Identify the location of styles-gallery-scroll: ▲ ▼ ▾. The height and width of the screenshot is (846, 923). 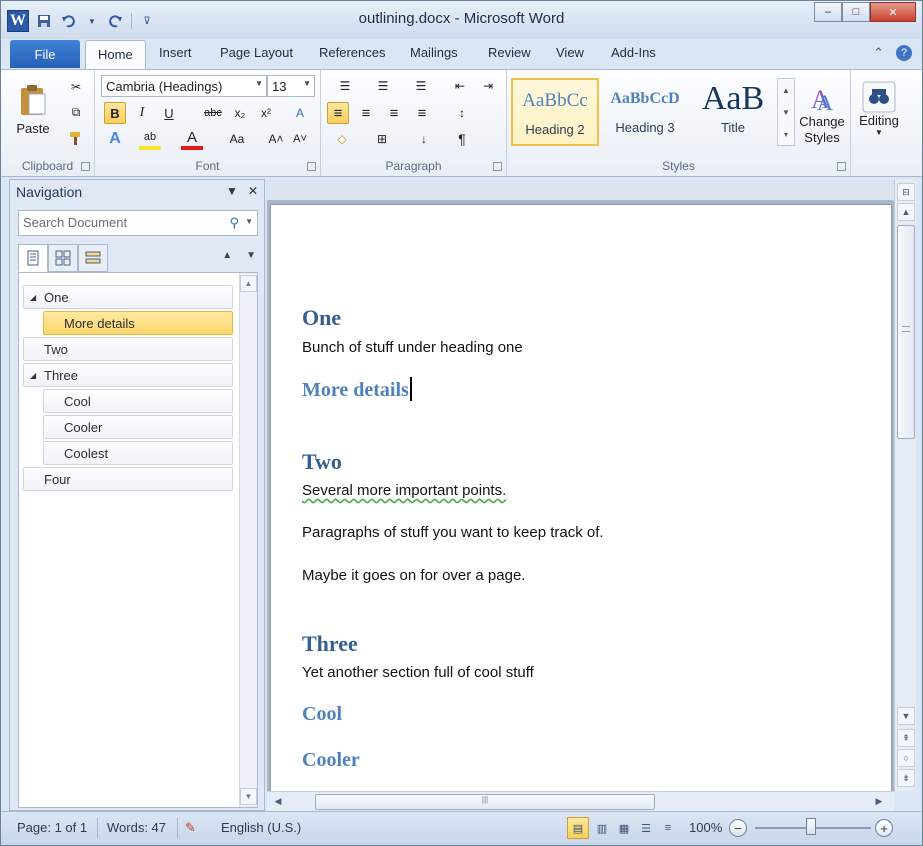
(786, 112).